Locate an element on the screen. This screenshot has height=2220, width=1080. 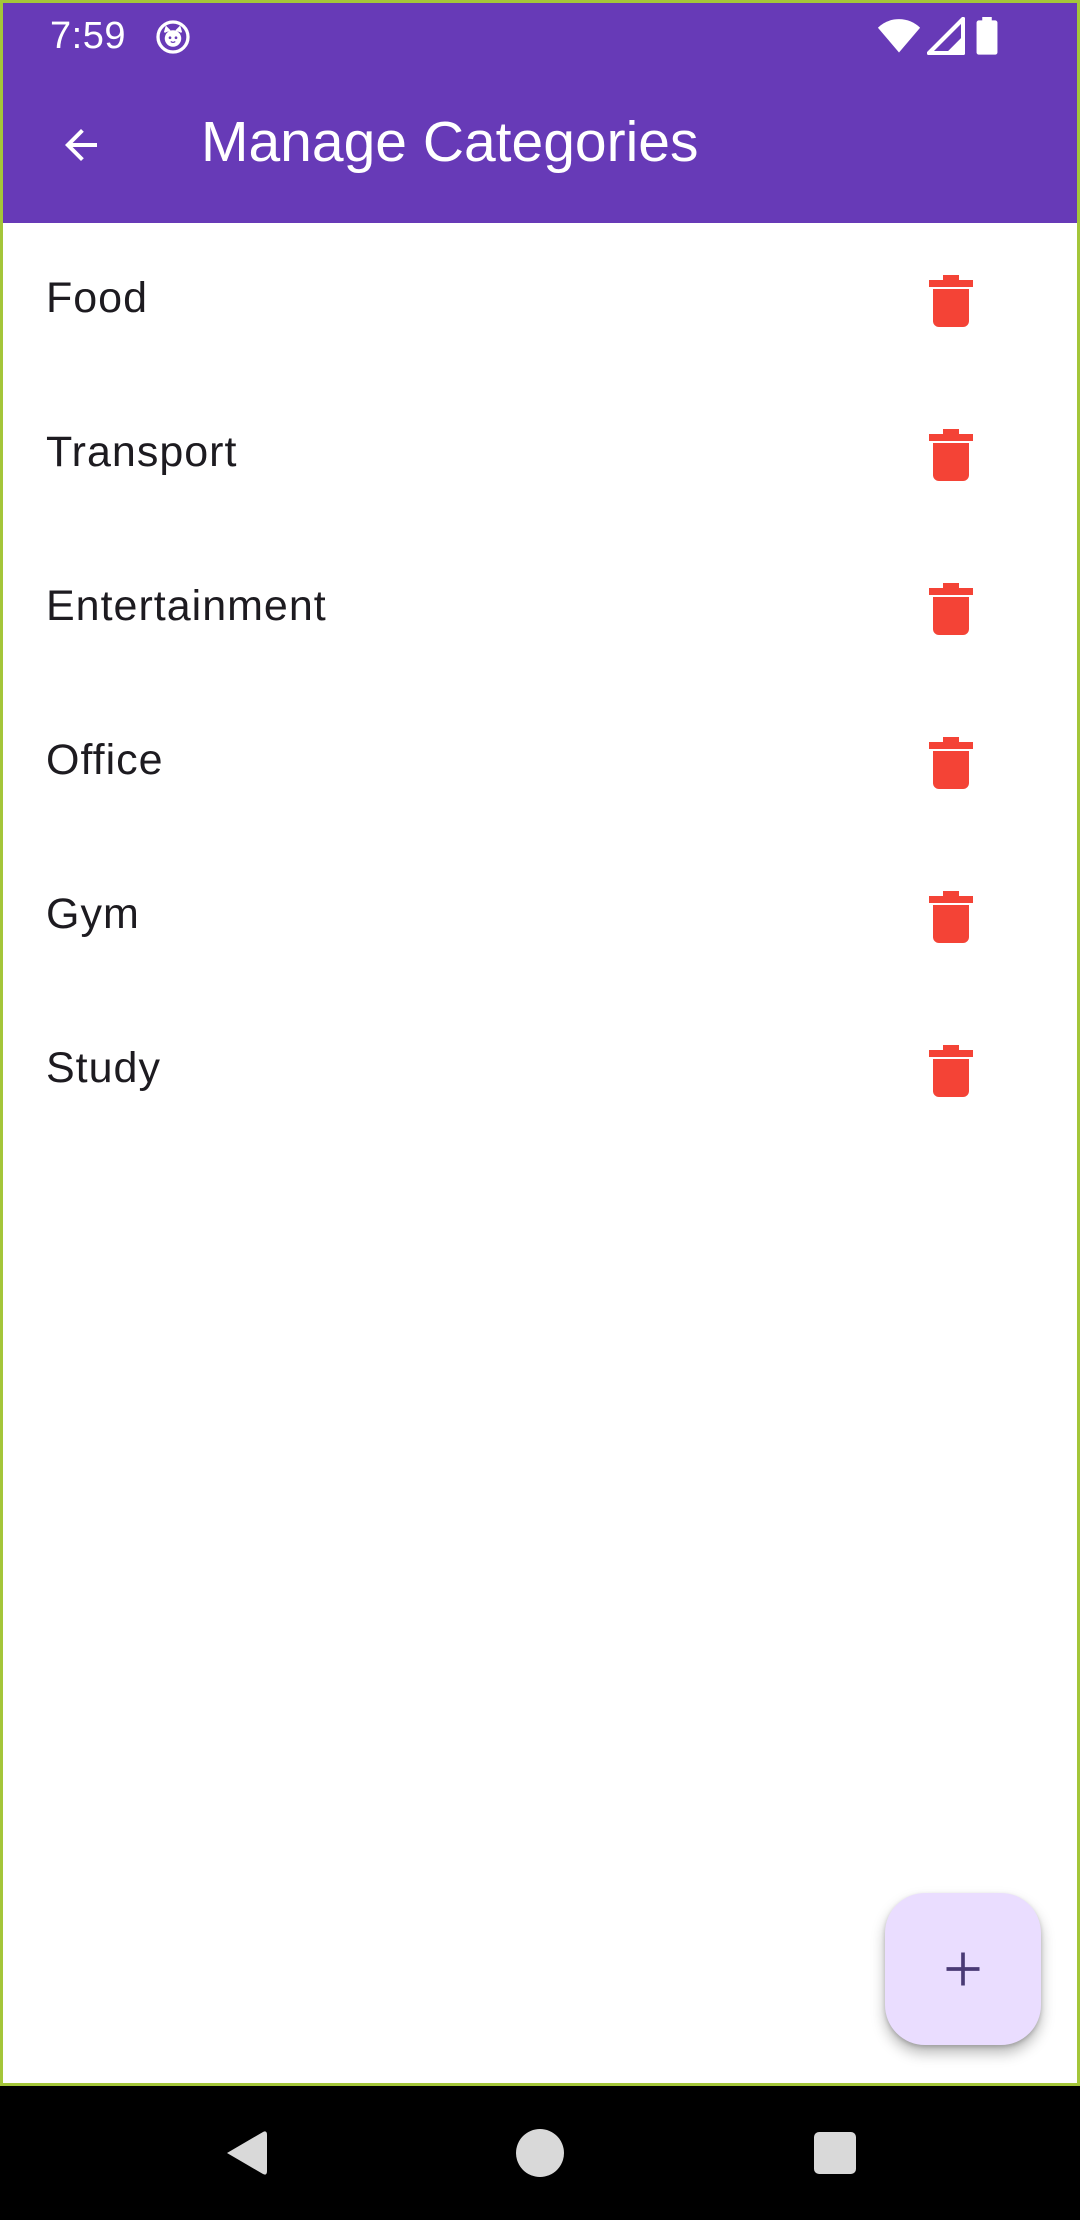
list-item: Gym is located at coordinates (540, 916).